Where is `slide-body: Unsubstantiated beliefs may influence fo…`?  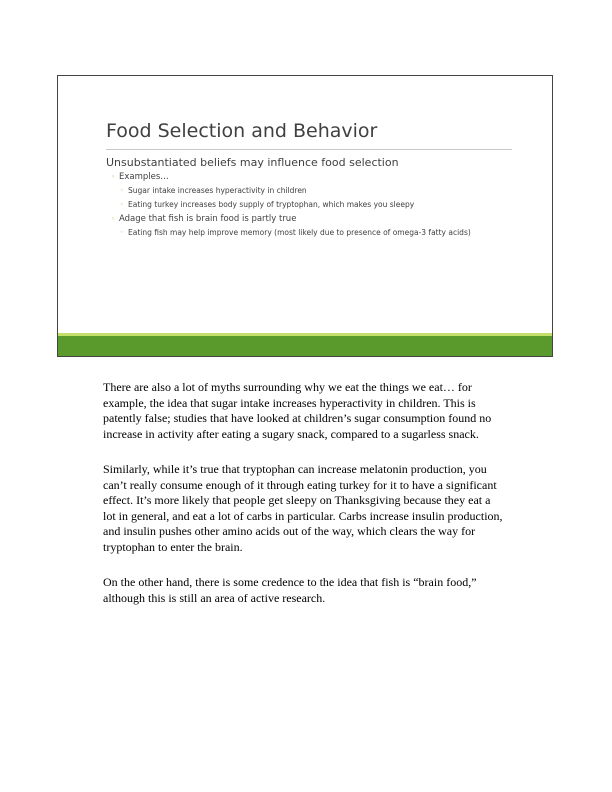
slide-body: Unsubstantiated beliefs may influence fo… is located at coordinates (311, 198).